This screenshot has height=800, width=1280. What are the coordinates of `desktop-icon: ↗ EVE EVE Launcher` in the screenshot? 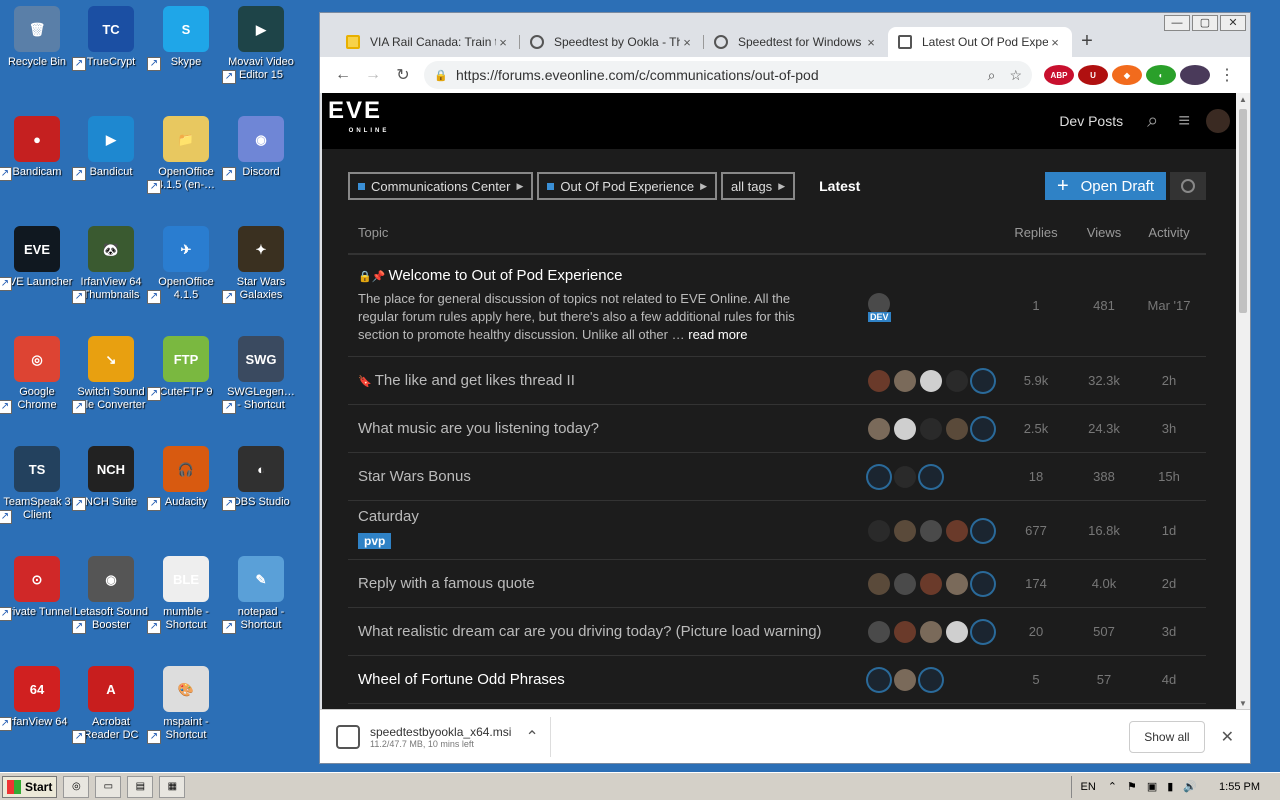 It's located at (37, 258).